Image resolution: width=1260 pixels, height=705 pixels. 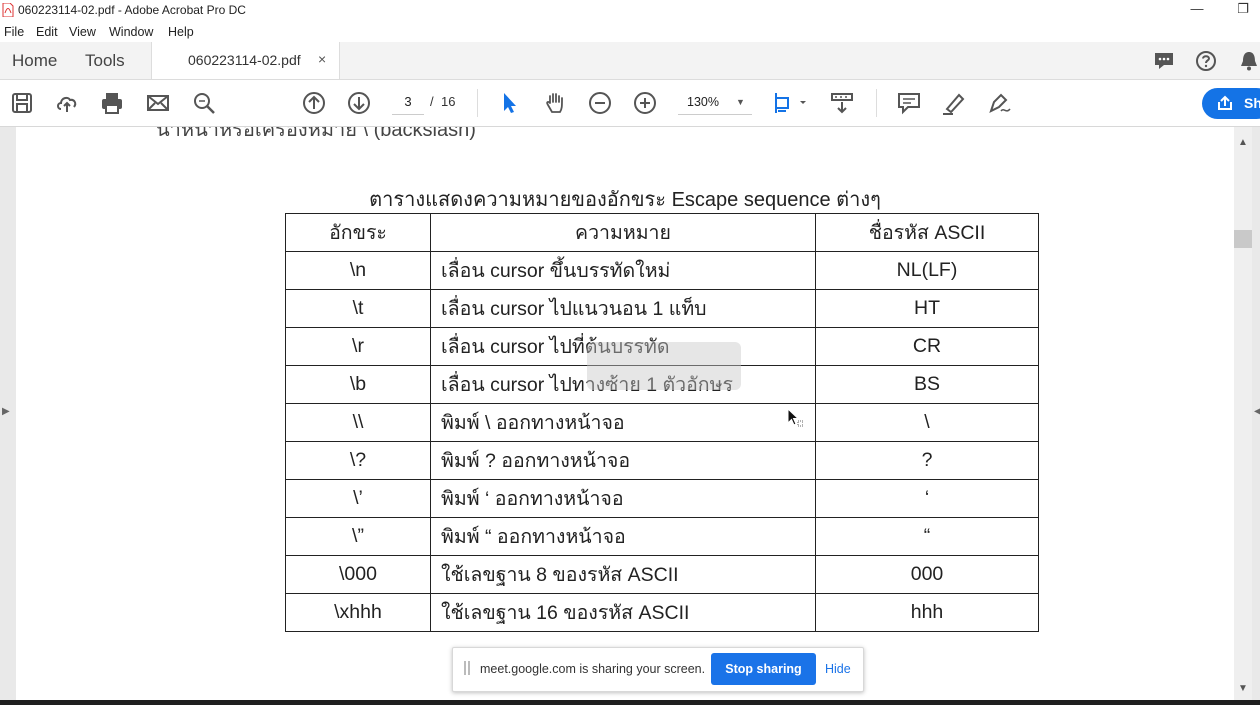 I want to click on table-header-row: อักขระ ความหมาย ชื่อรหัส ASCII, so click(x=662, y=232).